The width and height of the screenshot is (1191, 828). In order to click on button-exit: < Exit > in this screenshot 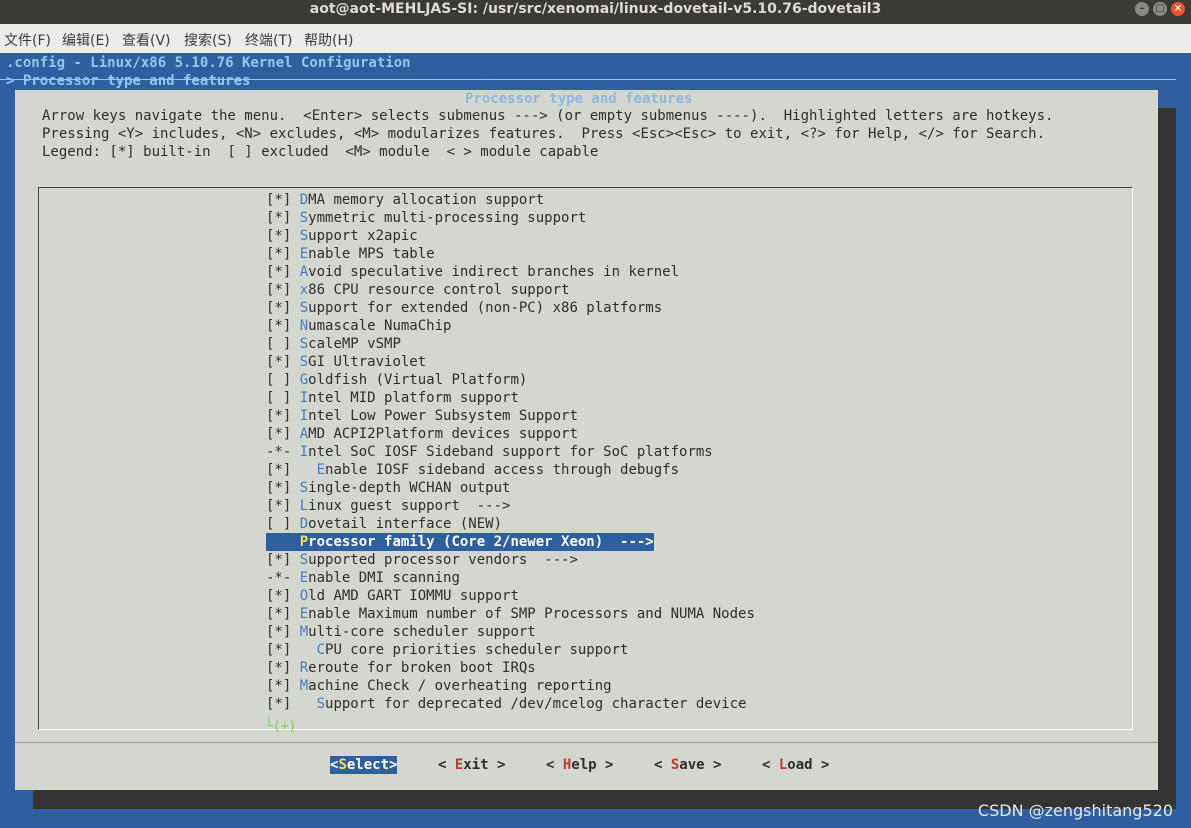, I will do `click(471, 765)`.